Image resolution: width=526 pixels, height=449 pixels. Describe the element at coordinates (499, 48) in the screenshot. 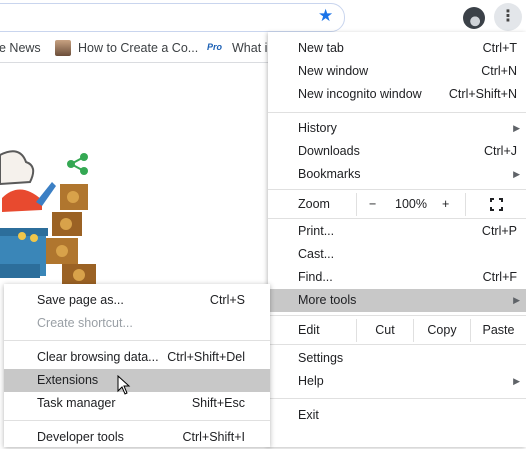

I see `menu-item-shortcut: Ctrl+T` at that location.